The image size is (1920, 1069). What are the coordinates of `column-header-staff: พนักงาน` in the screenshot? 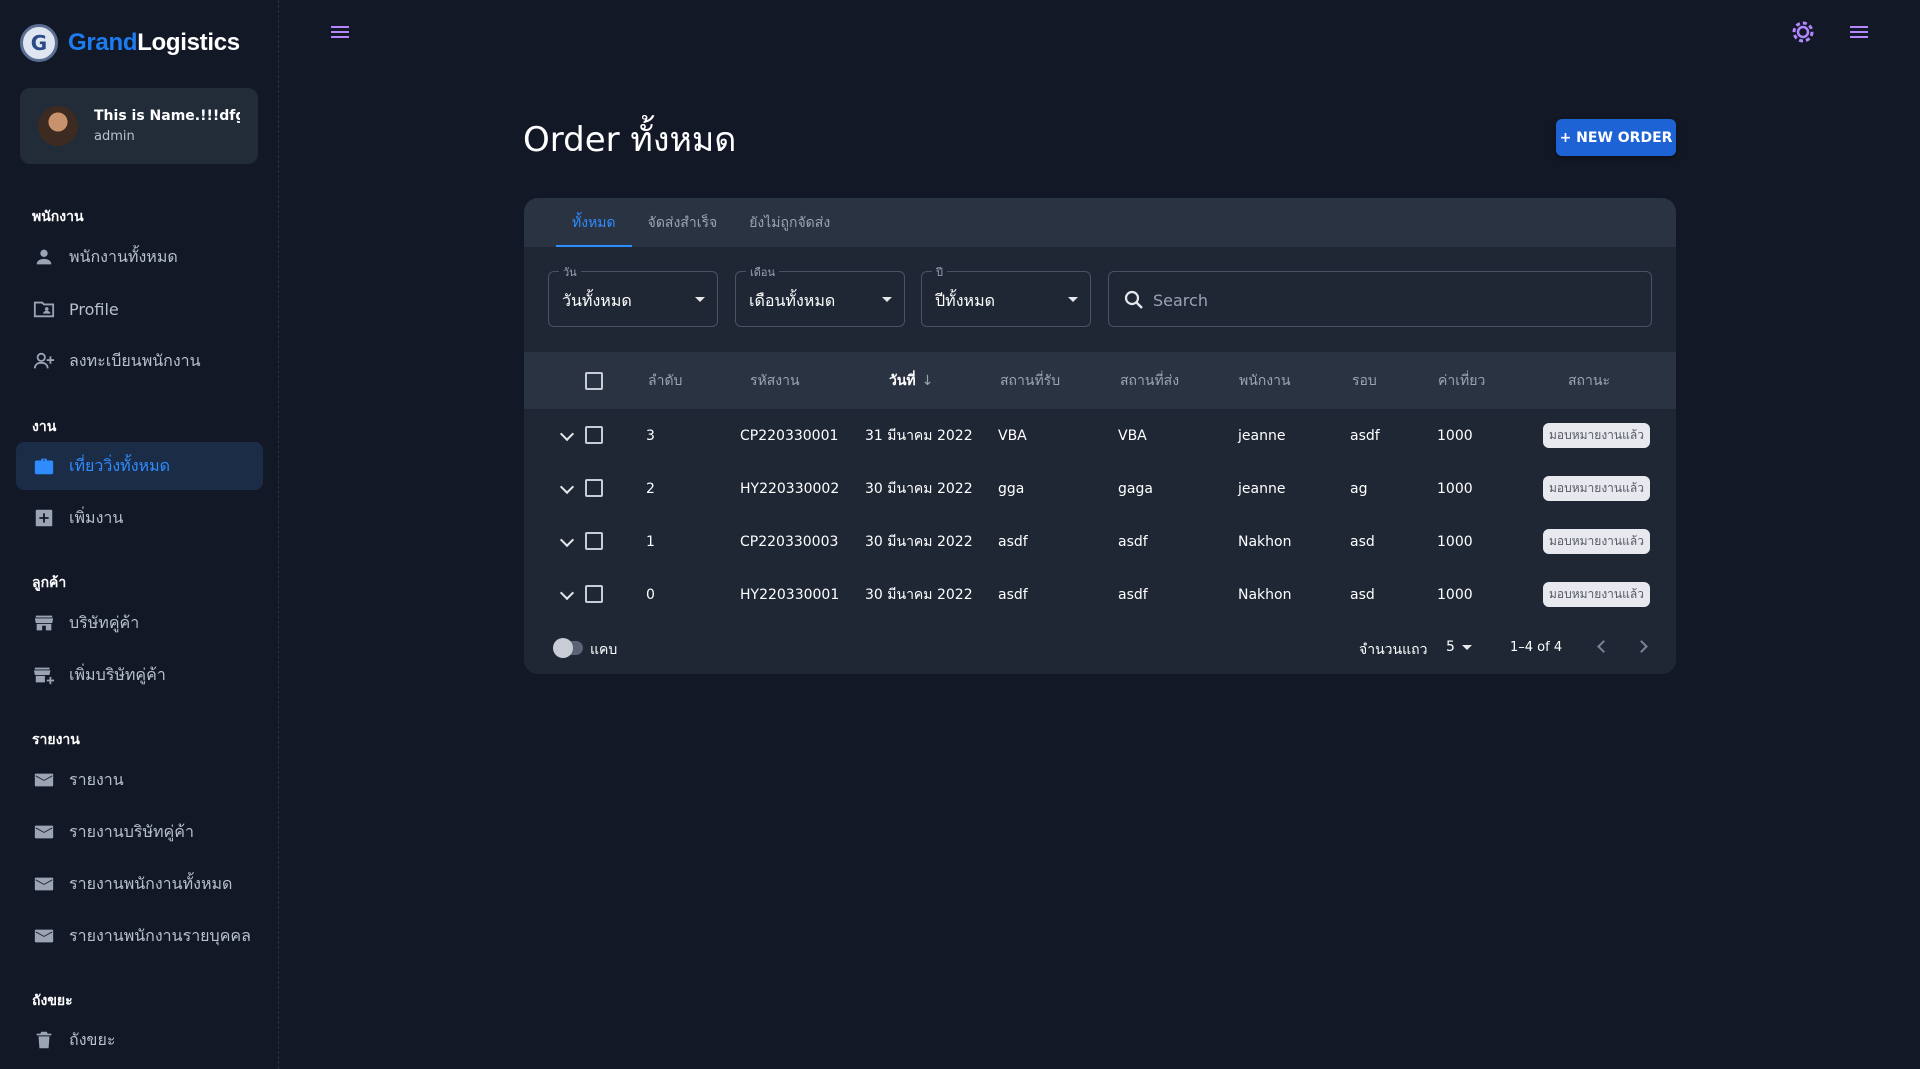 It's located at (1265, 380).